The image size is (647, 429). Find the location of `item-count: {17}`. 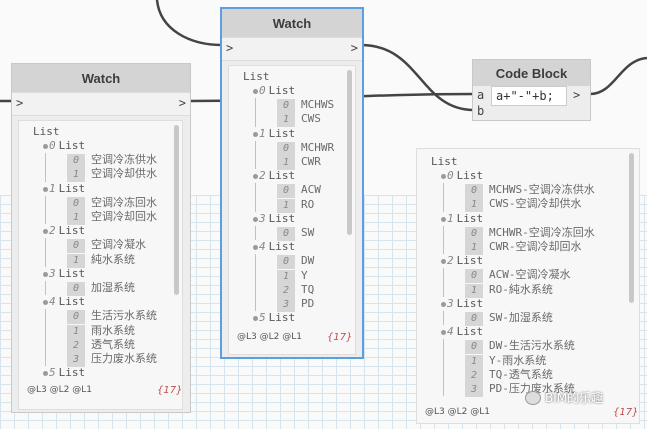

item-count: {17} is located at coordinates (340, 337).